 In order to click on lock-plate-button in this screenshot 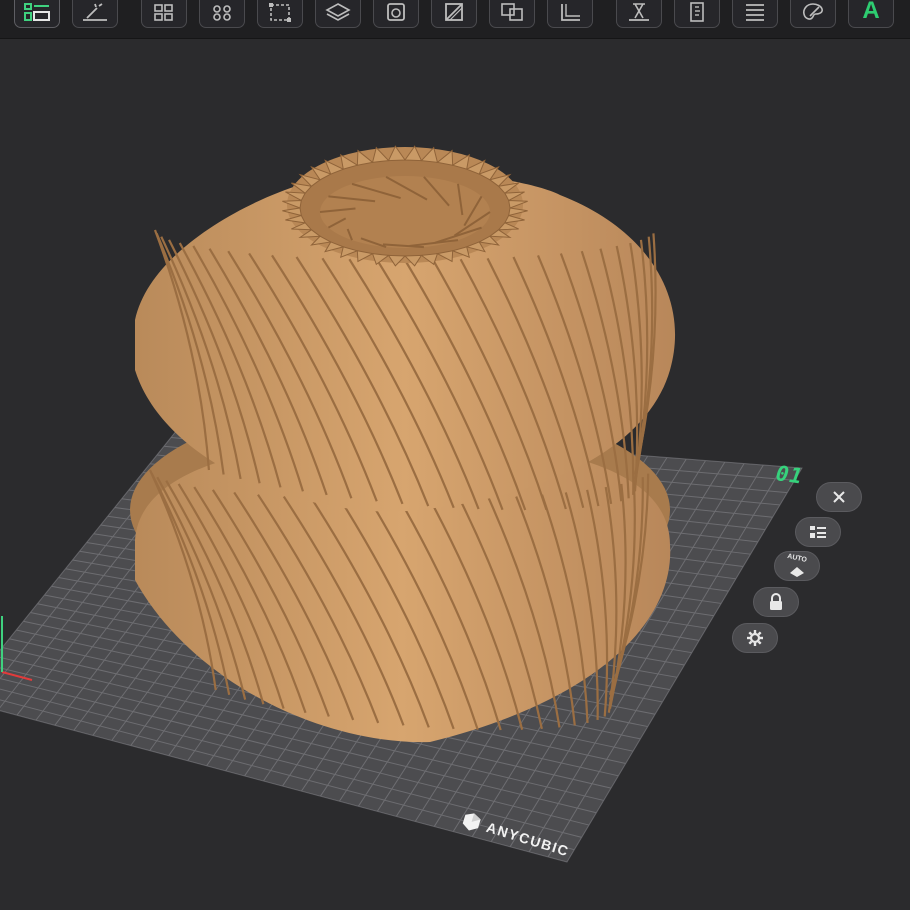, I will do `click(776, 602)`.